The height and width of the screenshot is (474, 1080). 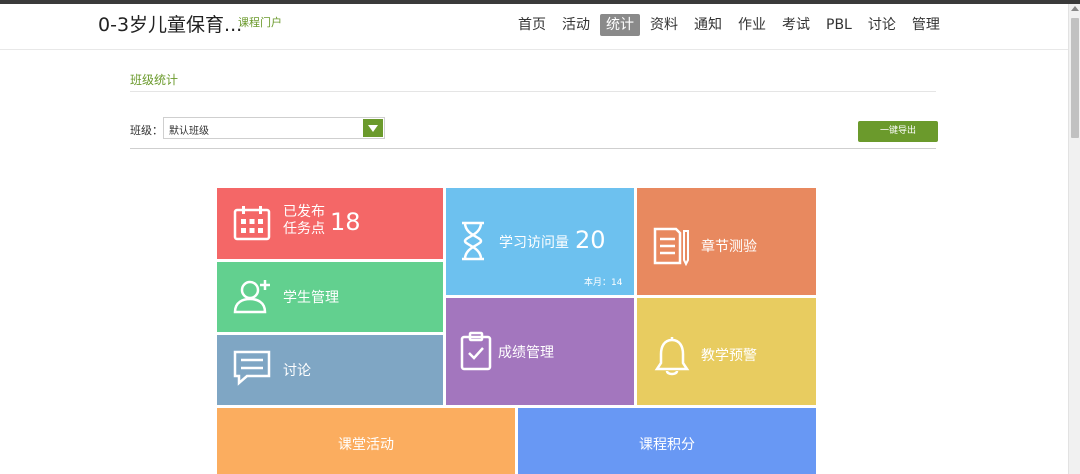 I want to click on grade-label: 成绩管理, so click(x=526, y=353).